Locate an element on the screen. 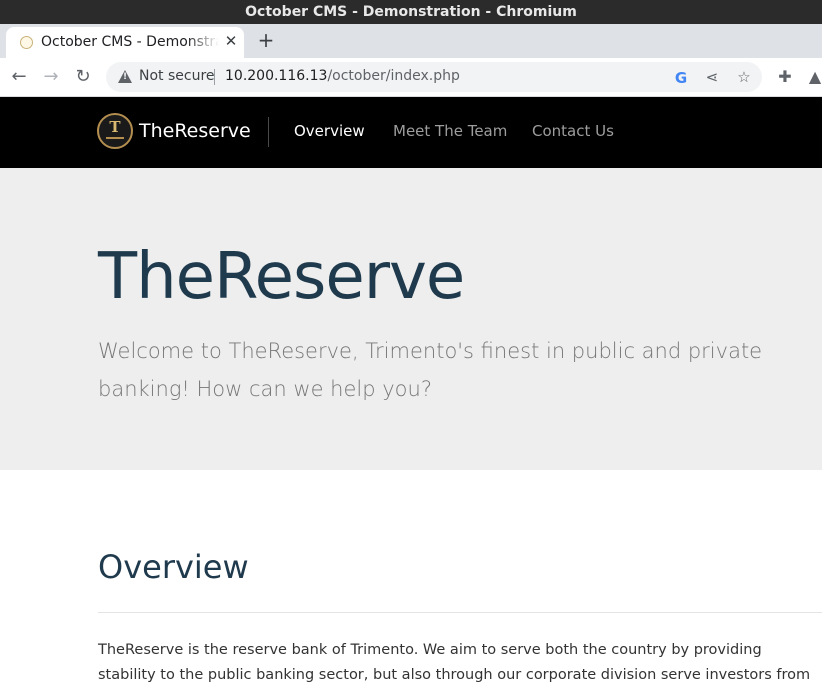  share-icon: ⋖ is located at coordinates (712, 77).